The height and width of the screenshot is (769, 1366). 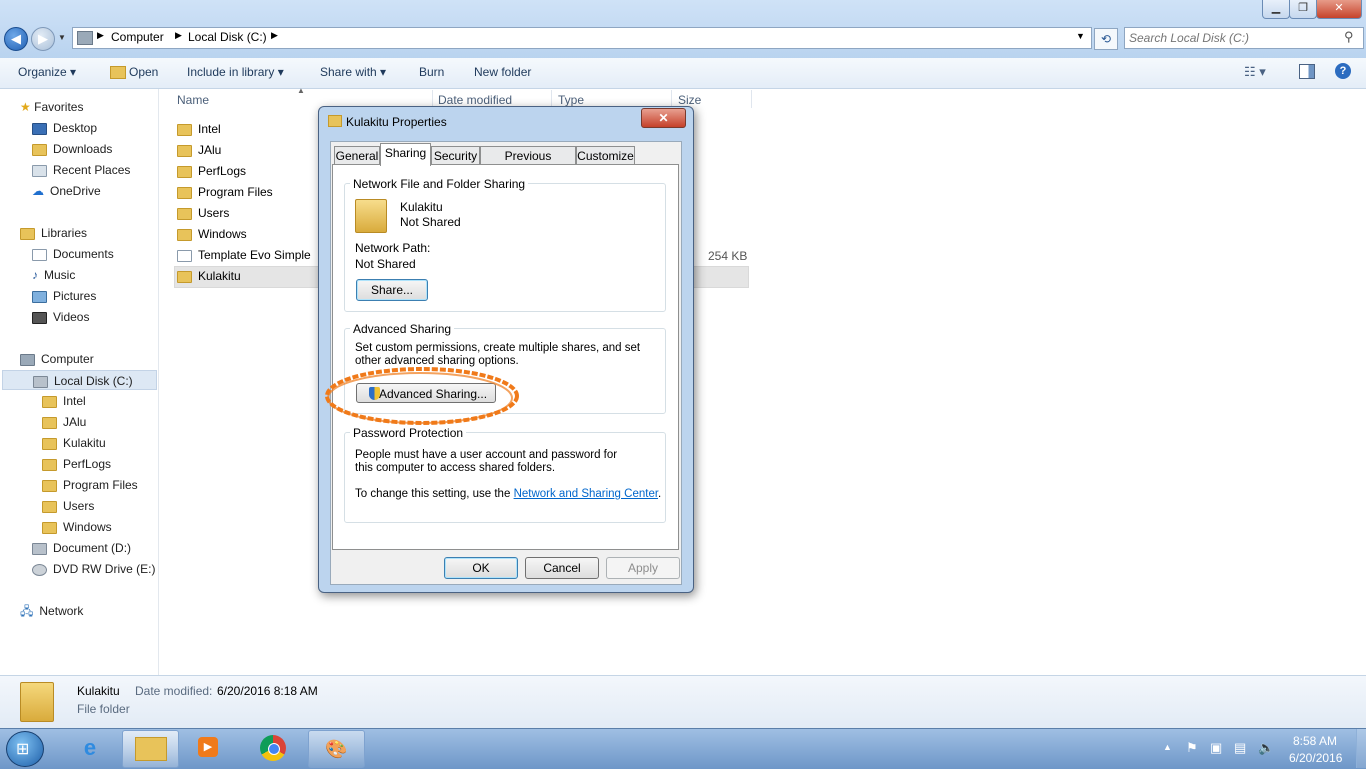 What do you see at coordinates (1167, 747) in the screenshot?
I see `show-hidden-icons: ▲` at bounding box center [1167, 747].